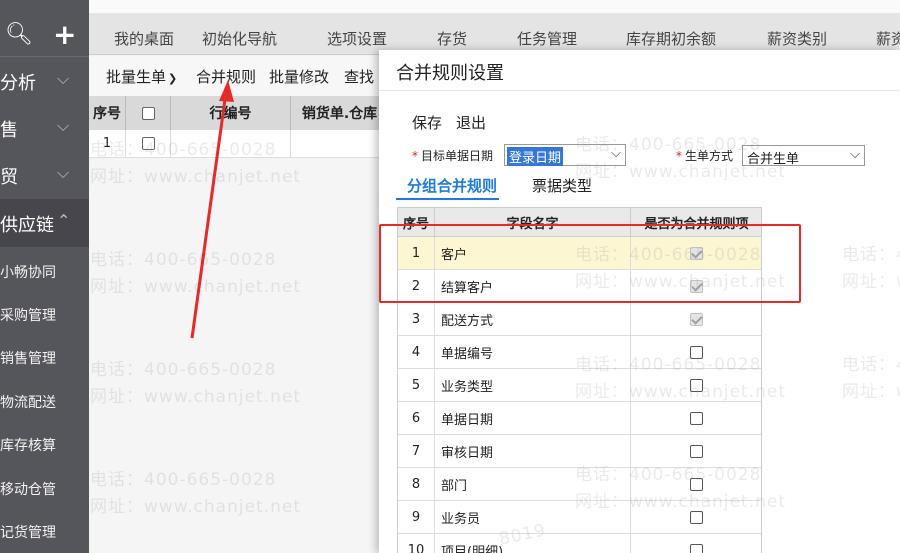  I want to click on find-button: 查找, so click(359, 76).